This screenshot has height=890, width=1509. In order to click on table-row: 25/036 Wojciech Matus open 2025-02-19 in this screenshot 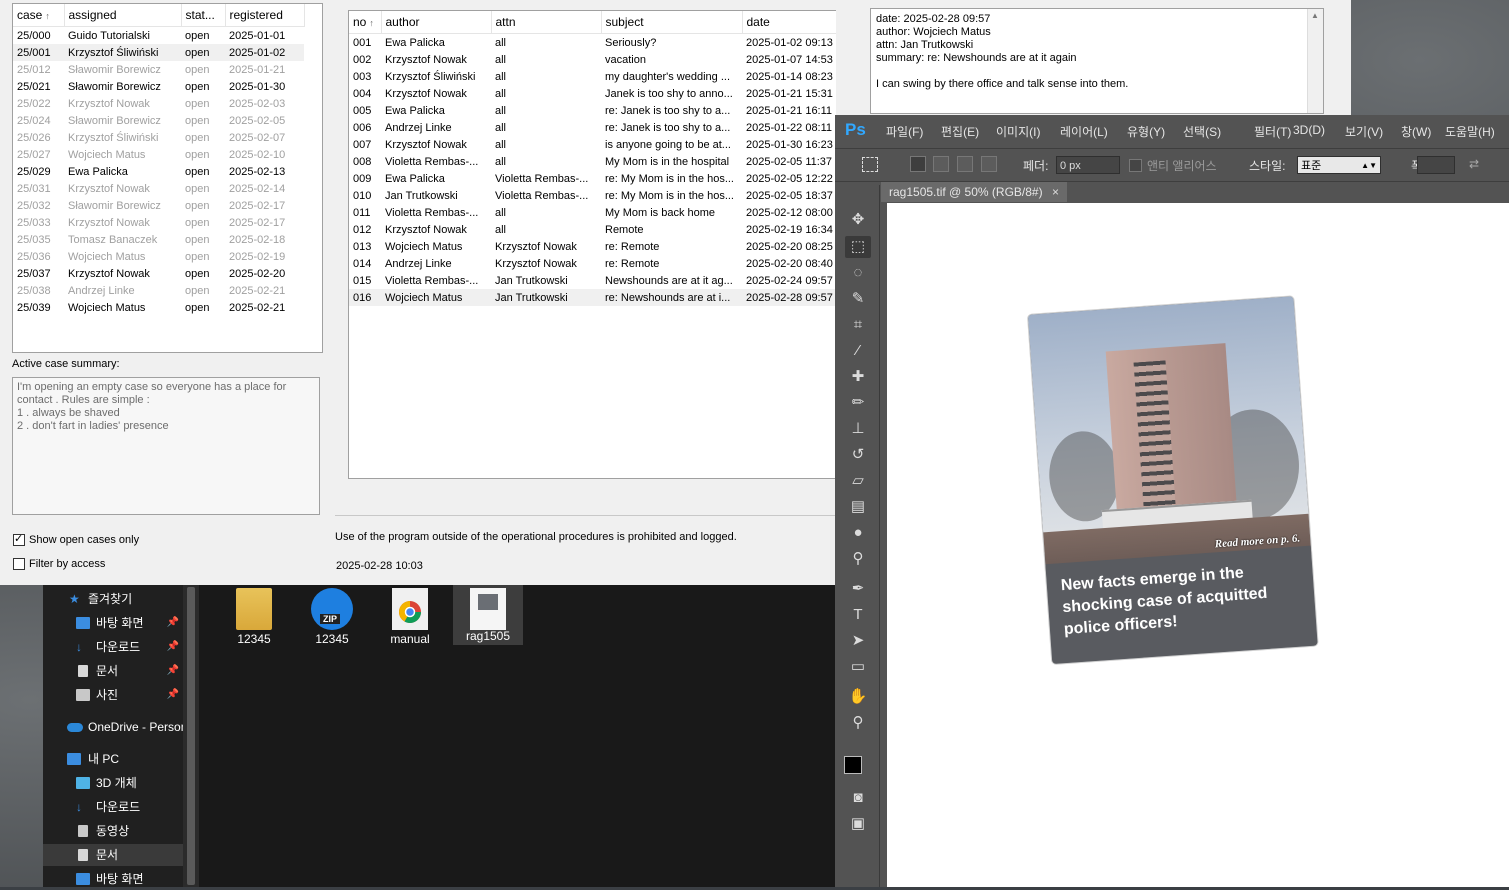, I will do `click(158, 256)`.